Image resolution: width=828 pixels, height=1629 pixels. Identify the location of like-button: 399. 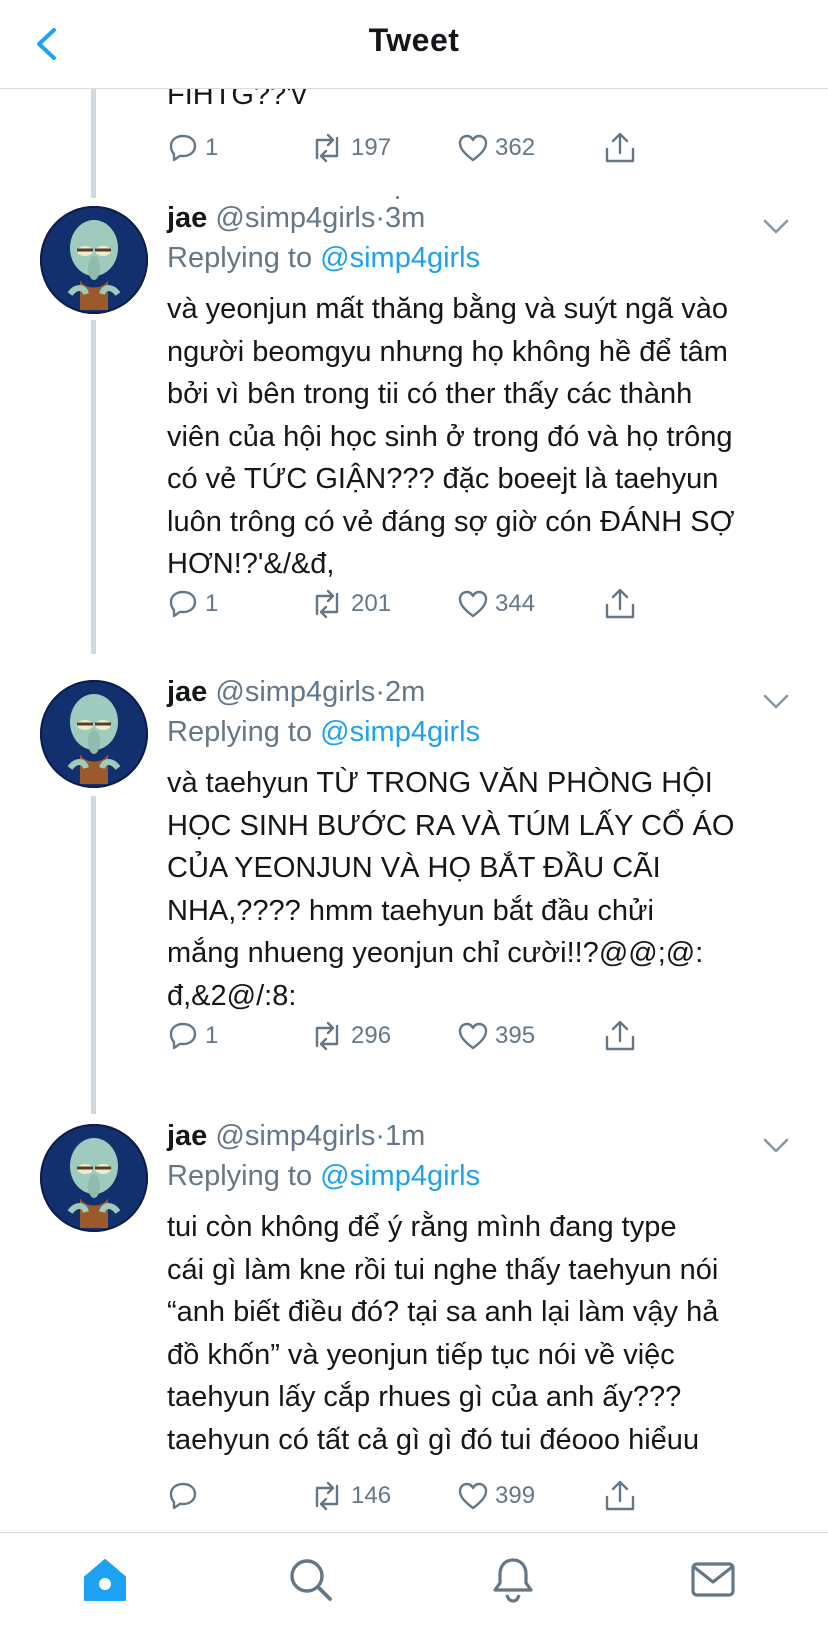
(496, 1496).